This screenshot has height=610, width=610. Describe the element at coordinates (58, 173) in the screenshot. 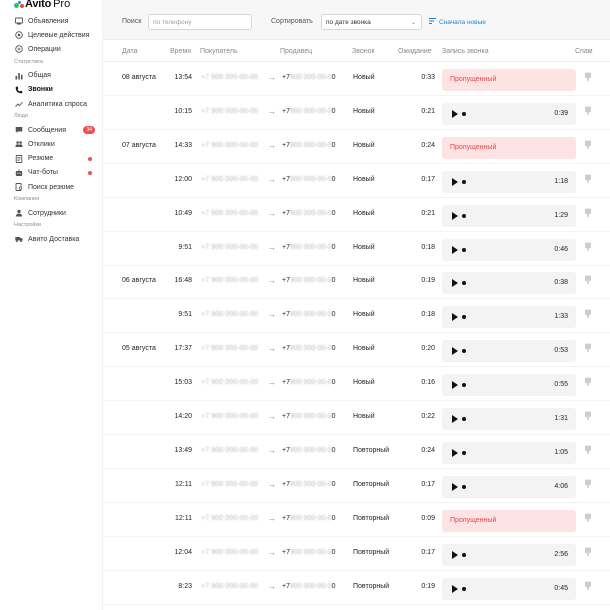

I see `sidebar-item: Чат-боты` at that location.